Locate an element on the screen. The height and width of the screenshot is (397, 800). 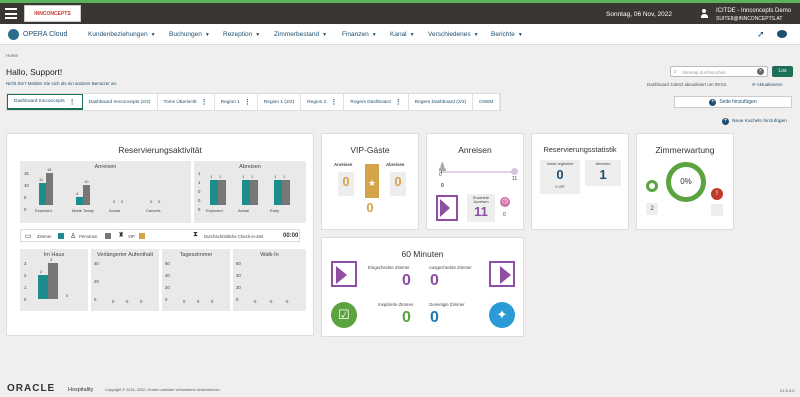
chart-label: Anreisen is located at coordinates (105, 167).